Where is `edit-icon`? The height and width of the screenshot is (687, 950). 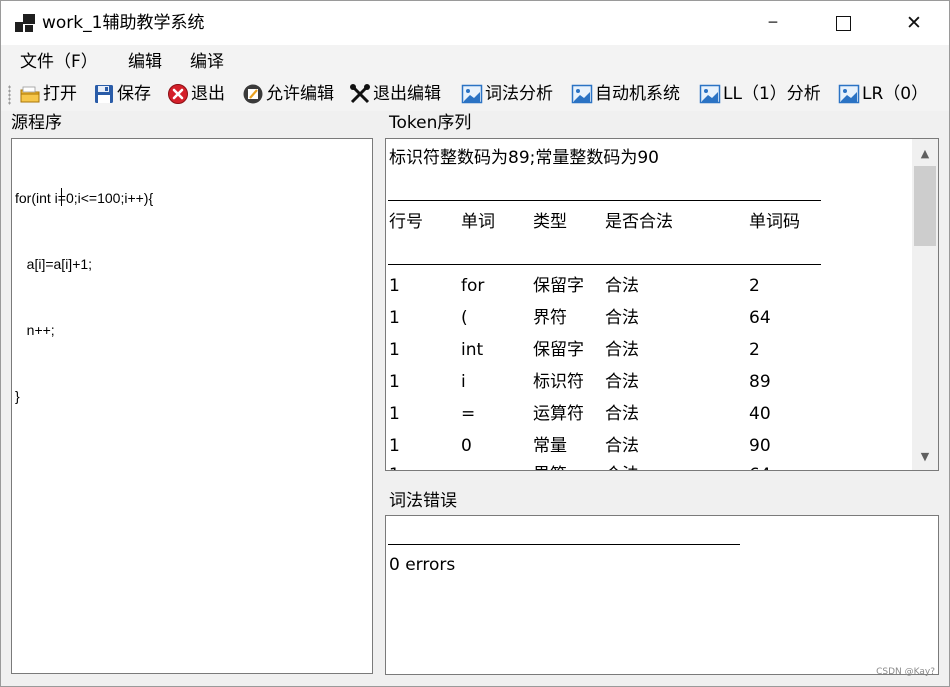 edit-icon is located at coordinates (253, 94).